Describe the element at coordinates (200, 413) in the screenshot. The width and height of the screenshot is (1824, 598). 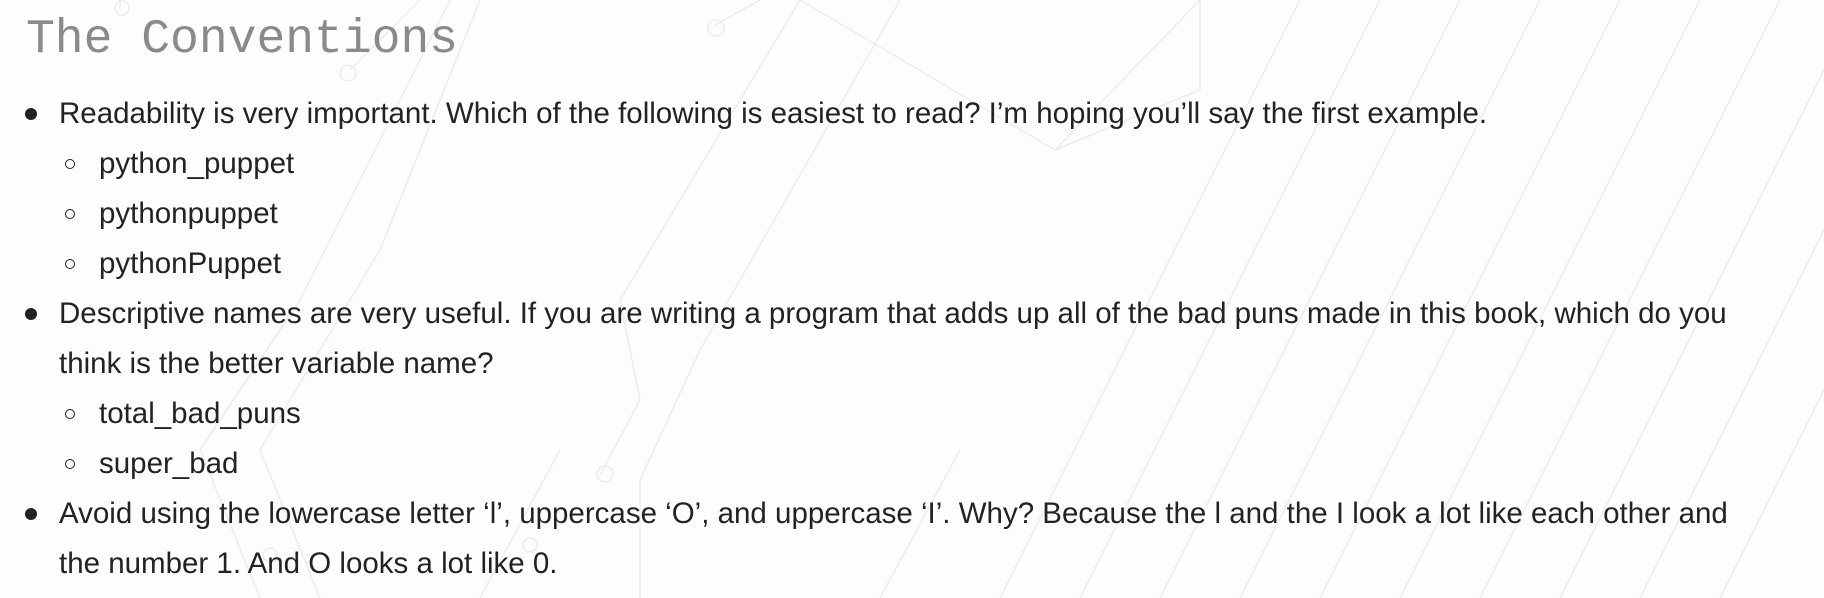
I see `sub-item-text: total_bad_puns` at that location.